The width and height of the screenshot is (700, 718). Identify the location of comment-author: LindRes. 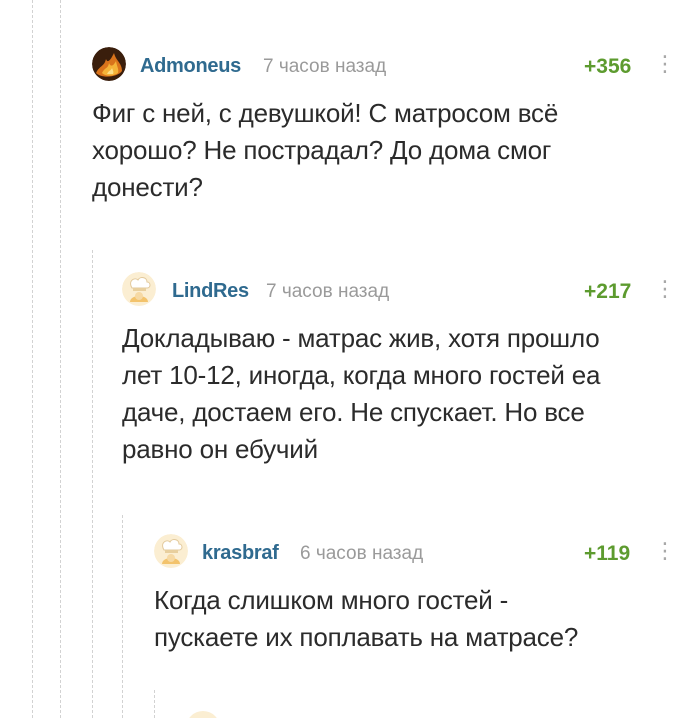
(210, 291).